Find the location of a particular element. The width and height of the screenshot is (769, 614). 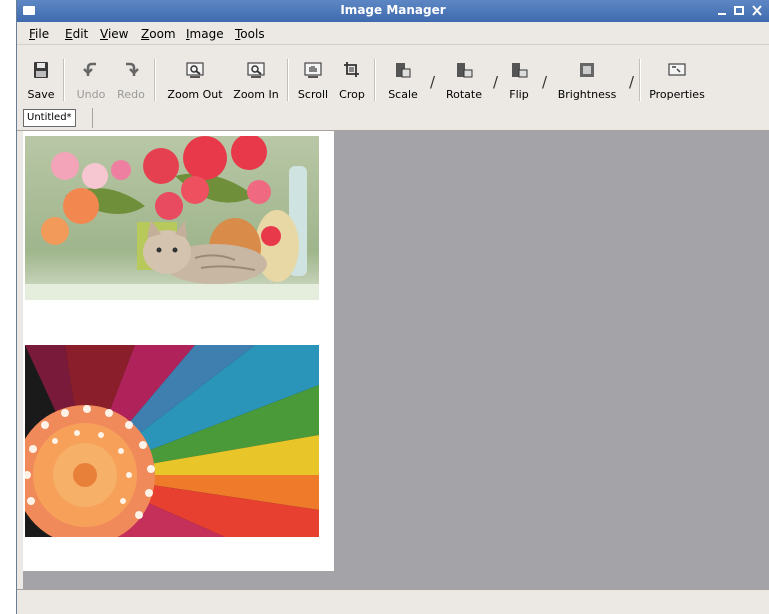

minimize-button is located at coordinates (722, 10).